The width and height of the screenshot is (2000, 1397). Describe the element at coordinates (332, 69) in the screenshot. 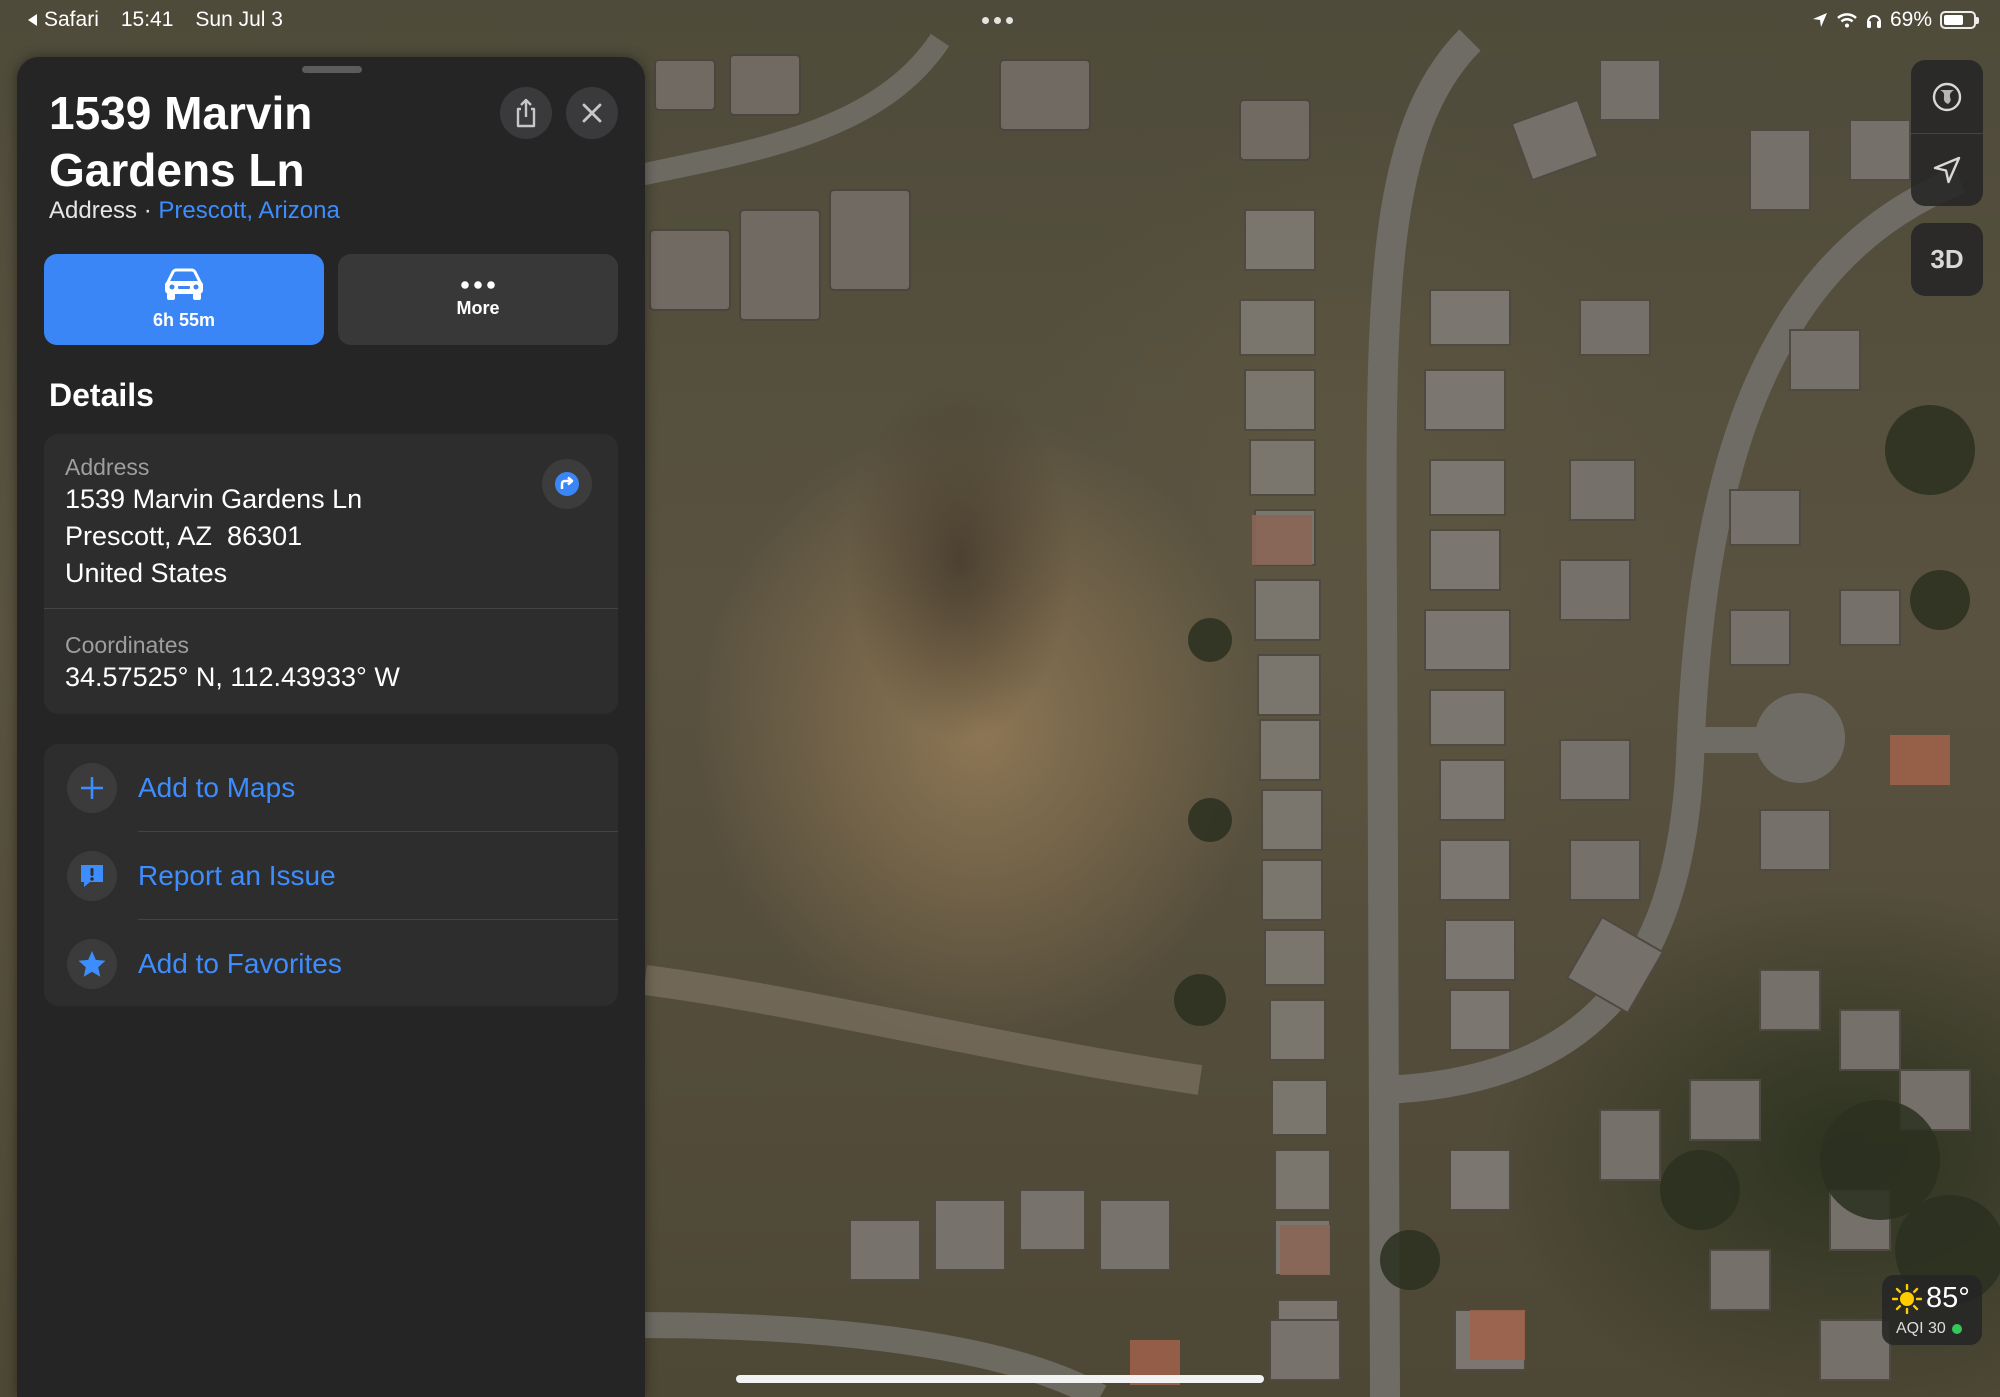

I see `panel-grabber` at that location.